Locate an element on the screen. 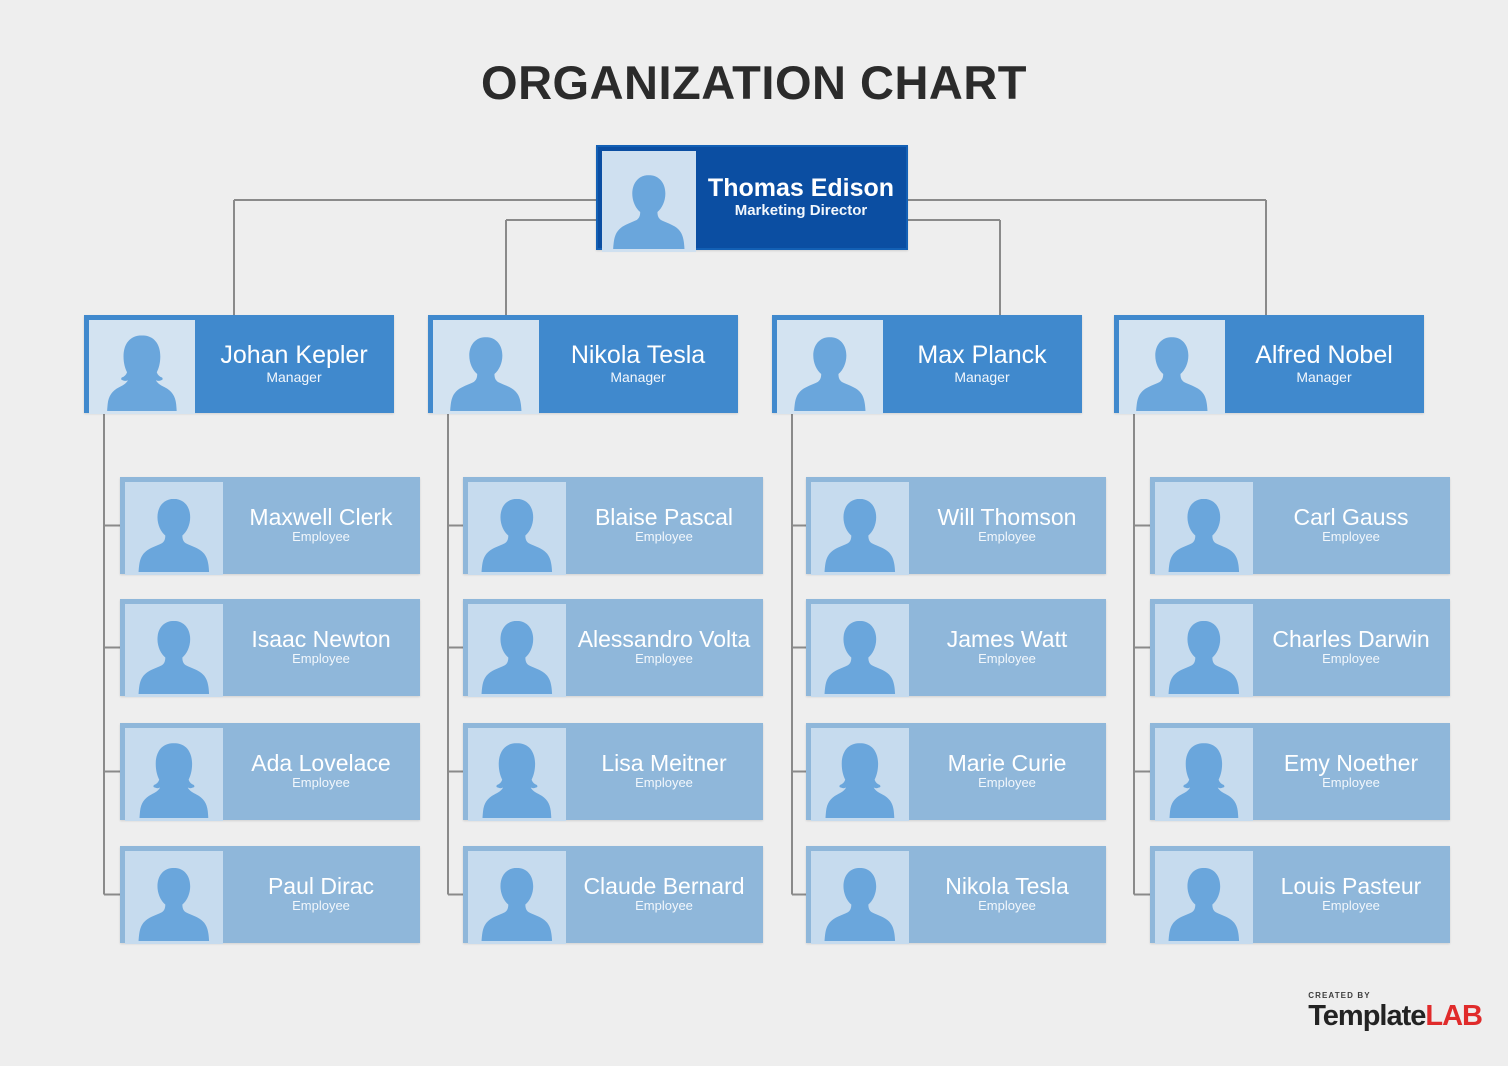 This screenshot has width=1508, height=1066. node-employee-3-4: Nikola Tesla Employee is located at coordinates (956, 895).